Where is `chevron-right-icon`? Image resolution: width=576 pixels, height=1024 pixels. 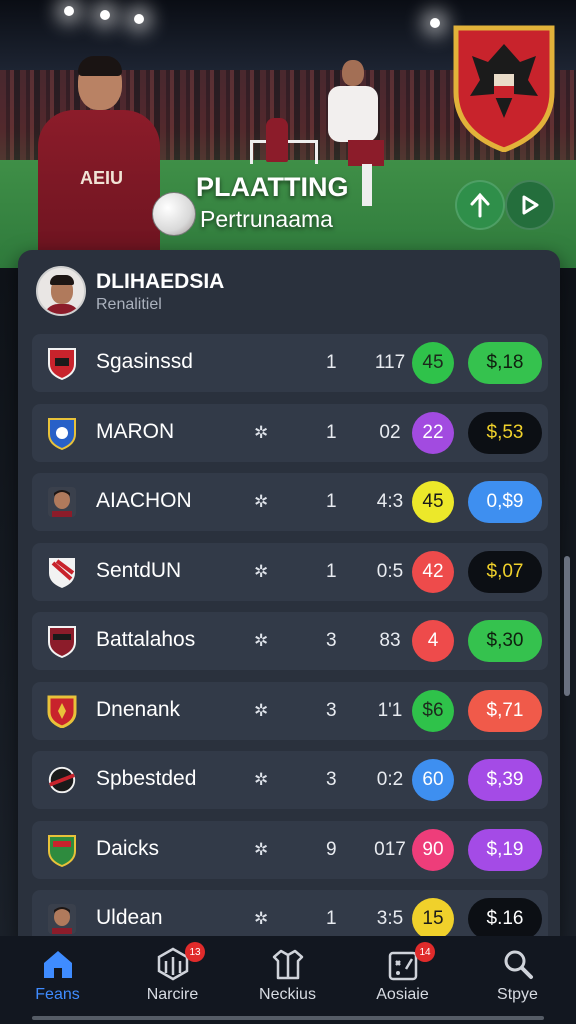
chevron-right-icon is located at coordinates (530, 205).